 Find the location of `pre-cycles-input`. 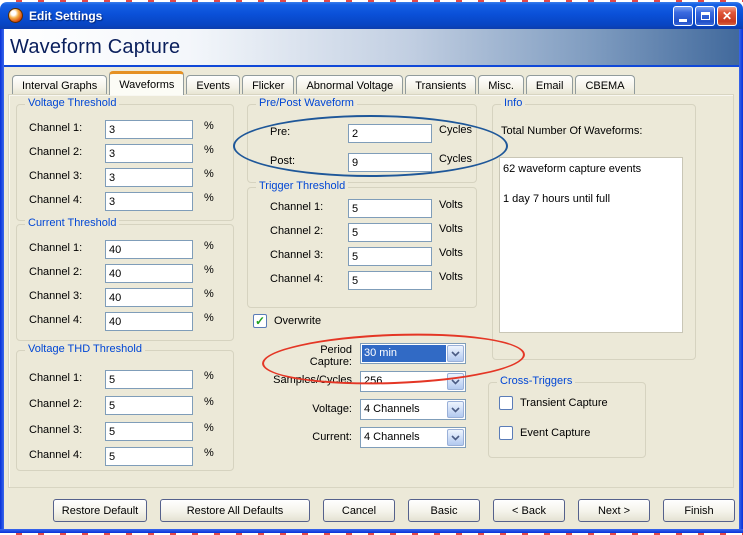

pre-cycles-input is located at coordinates (390, 133).